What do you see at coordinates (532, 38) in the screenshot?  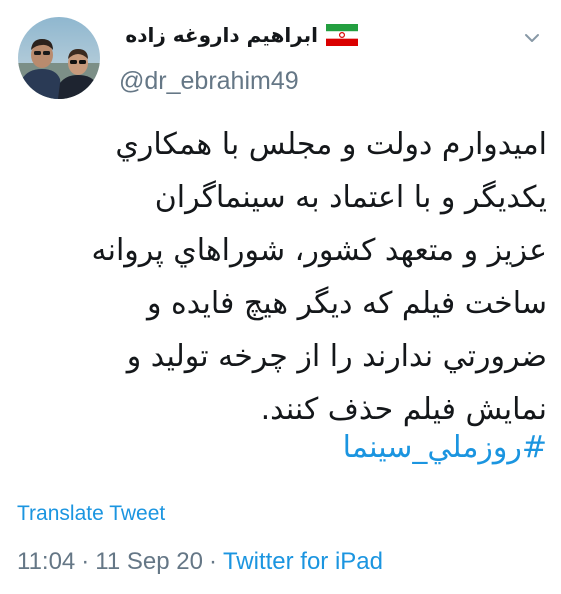 I see `chevron-down-icon` at bounding box center [532, 38].